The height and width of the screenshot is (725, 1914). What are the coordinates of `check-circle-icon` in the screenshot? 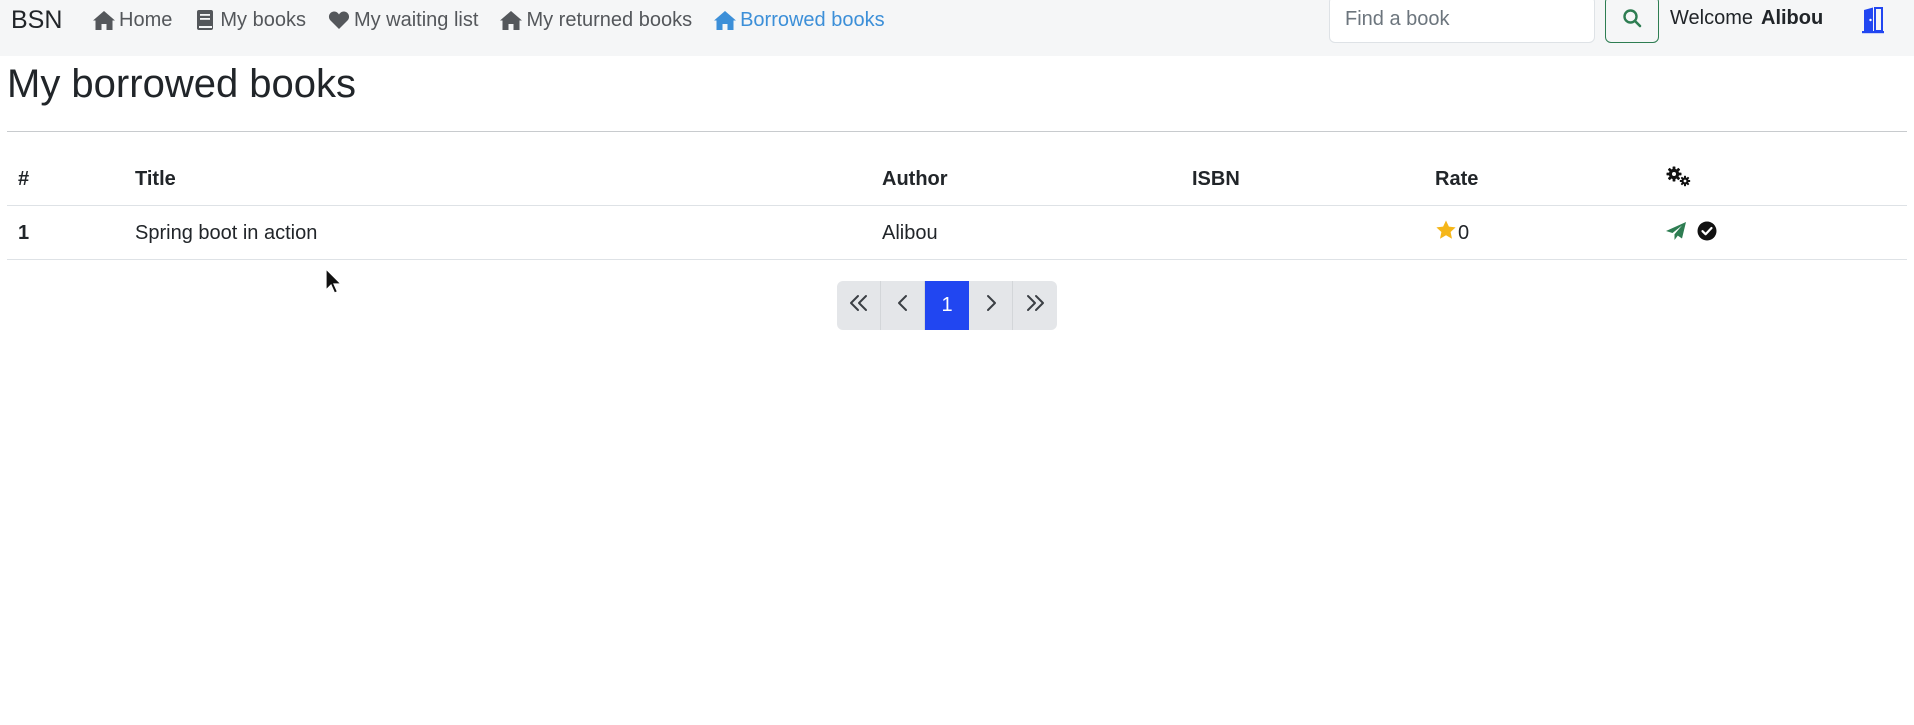 It's located at (1707, 231).